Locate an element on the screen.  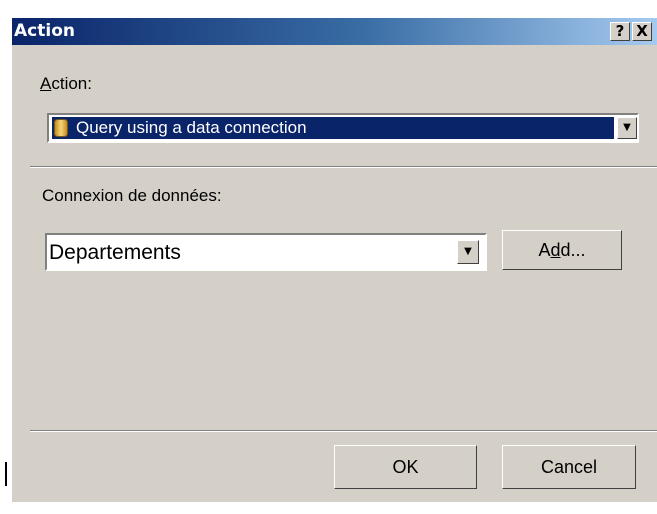
connection-label: Connexion de données: is located at coordinates (132, 195).